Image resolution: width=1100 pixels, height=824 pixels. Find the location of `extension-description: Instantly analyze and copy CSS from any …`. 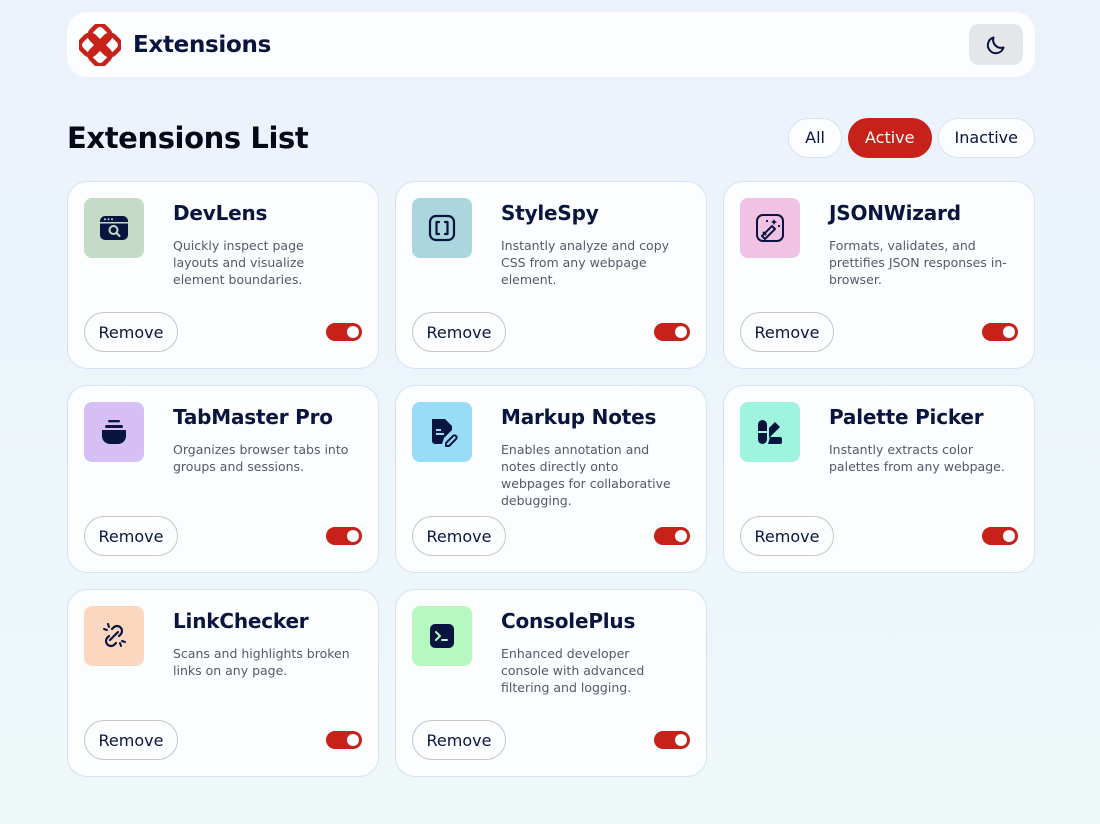

extension-description: Instantly analyze and copy CSS from any … is located at coordinates (585, 262).